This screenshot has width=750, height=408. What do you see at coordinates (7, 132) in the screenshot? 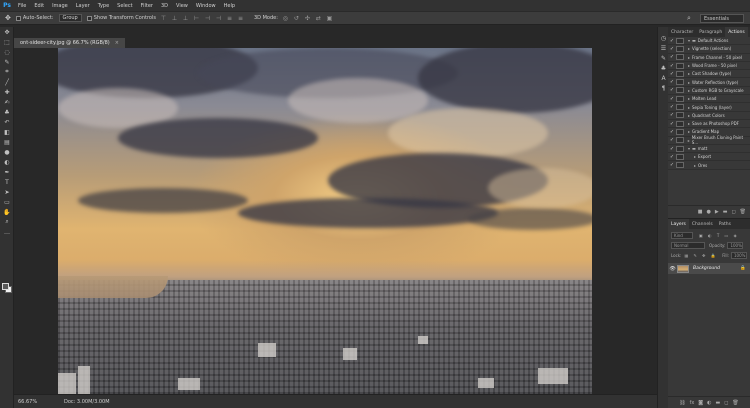
I see `eraser-tool-icon: ◧` at bounding box center [7, 132].